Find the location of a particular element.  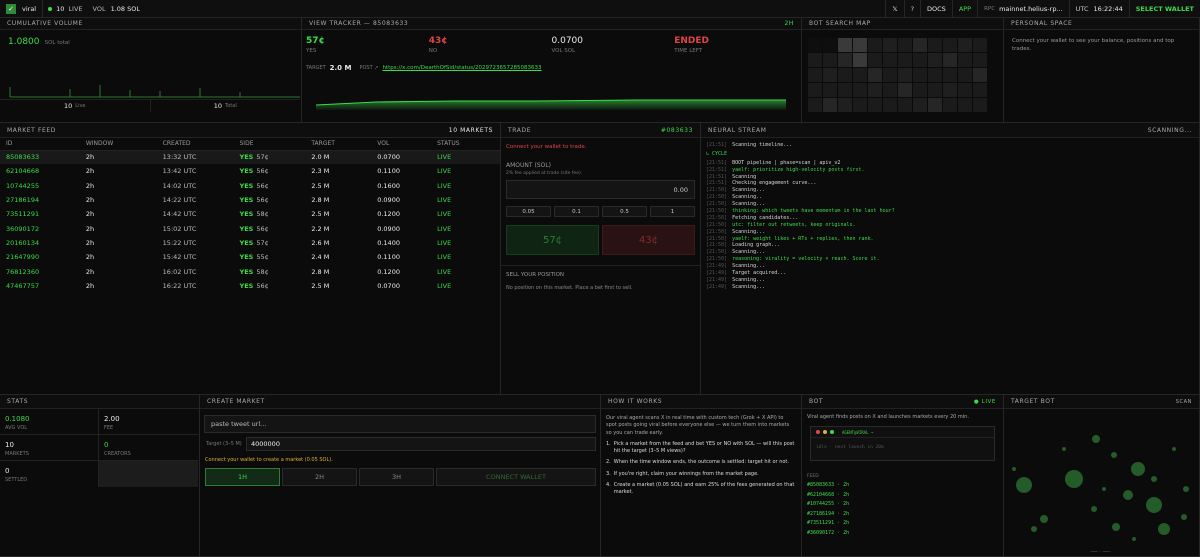

stream-text: Scanning.. is located at coordinates (747, 197).